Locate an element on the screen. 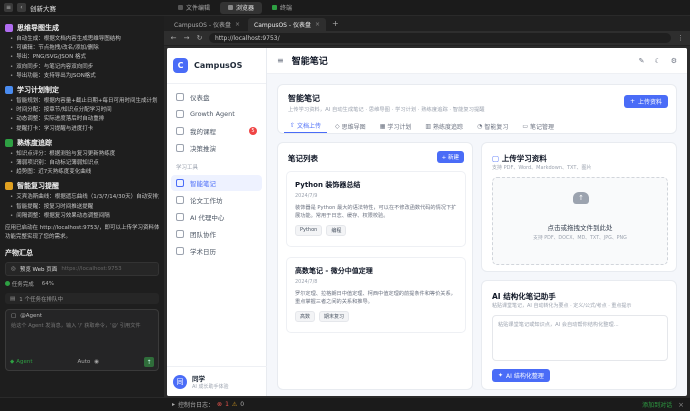 The image size is (690, 411). progress-percent: 64% is located at coordinates (47, 284).